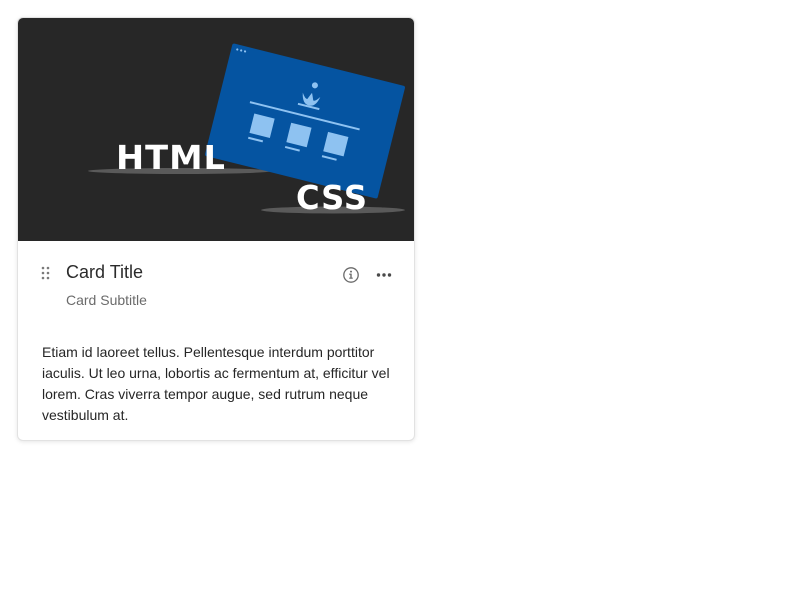  I want to click on more-options-button, so click(384, 275).